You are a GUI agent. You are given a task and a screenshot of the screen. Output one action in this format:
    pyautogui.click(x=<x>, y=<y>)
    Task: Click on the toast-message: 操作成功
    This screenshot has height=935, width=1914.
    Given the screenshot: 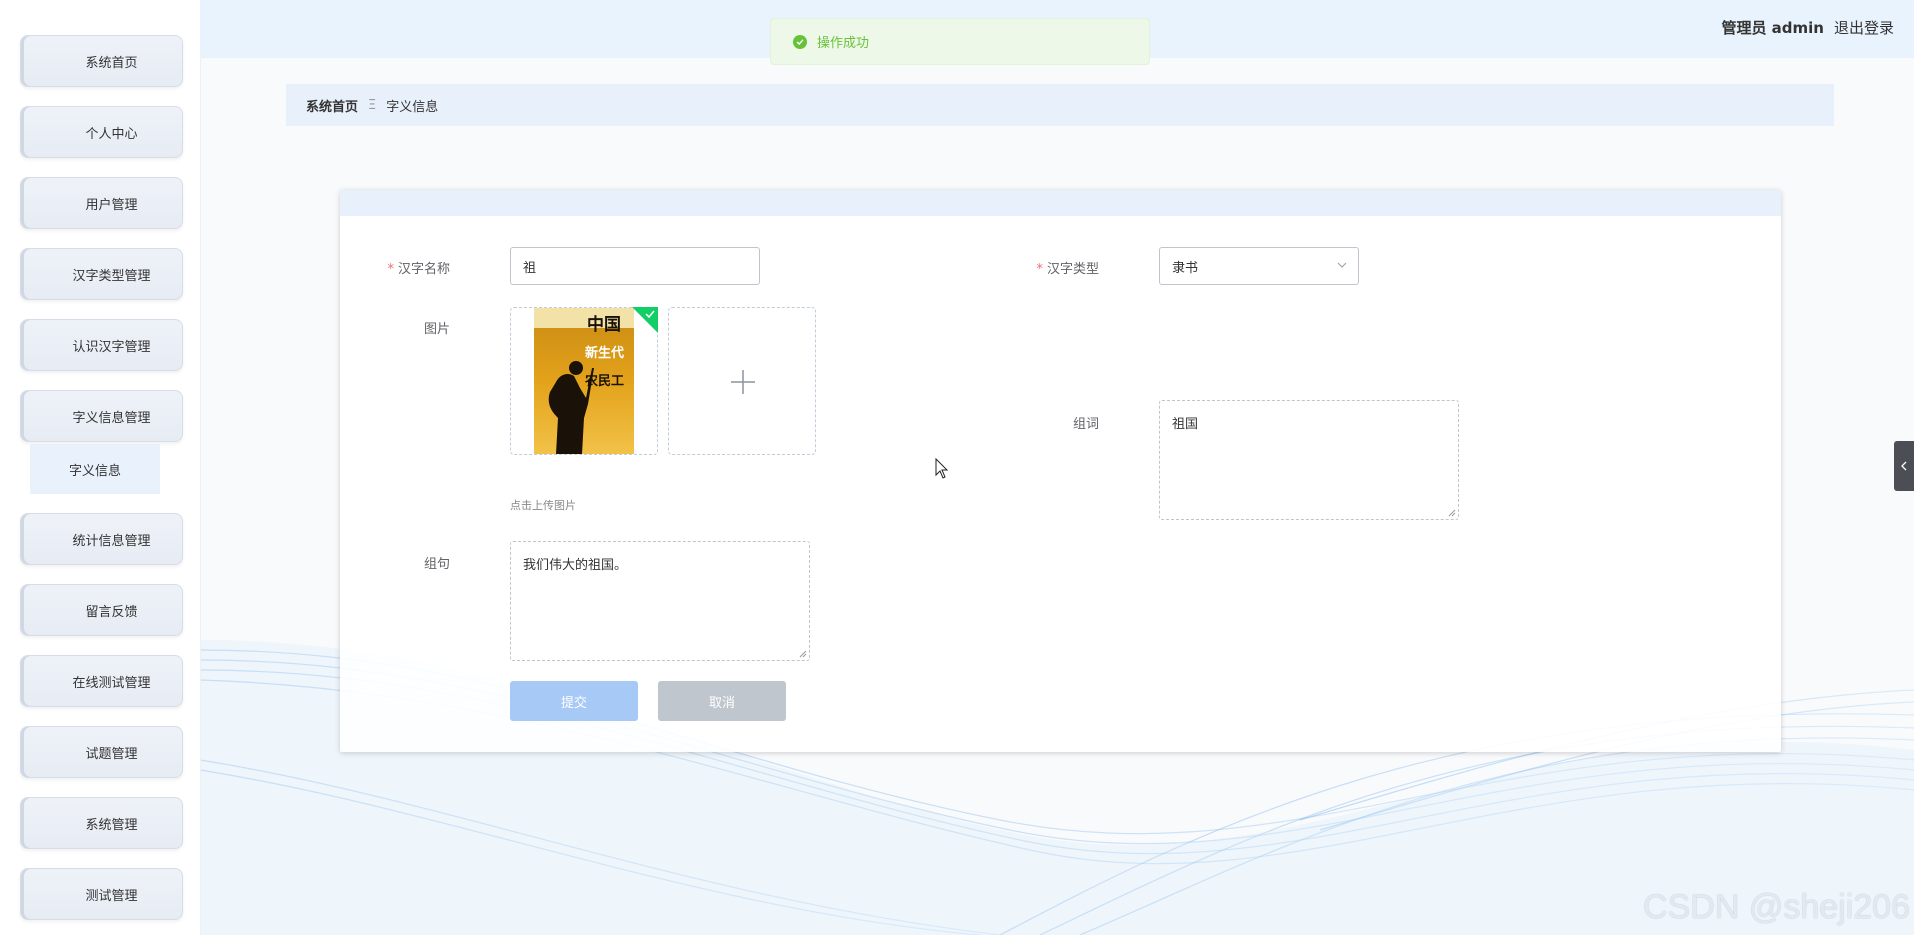 What is the action you would take?
    pyautogui.click(x=843, y=43)
    